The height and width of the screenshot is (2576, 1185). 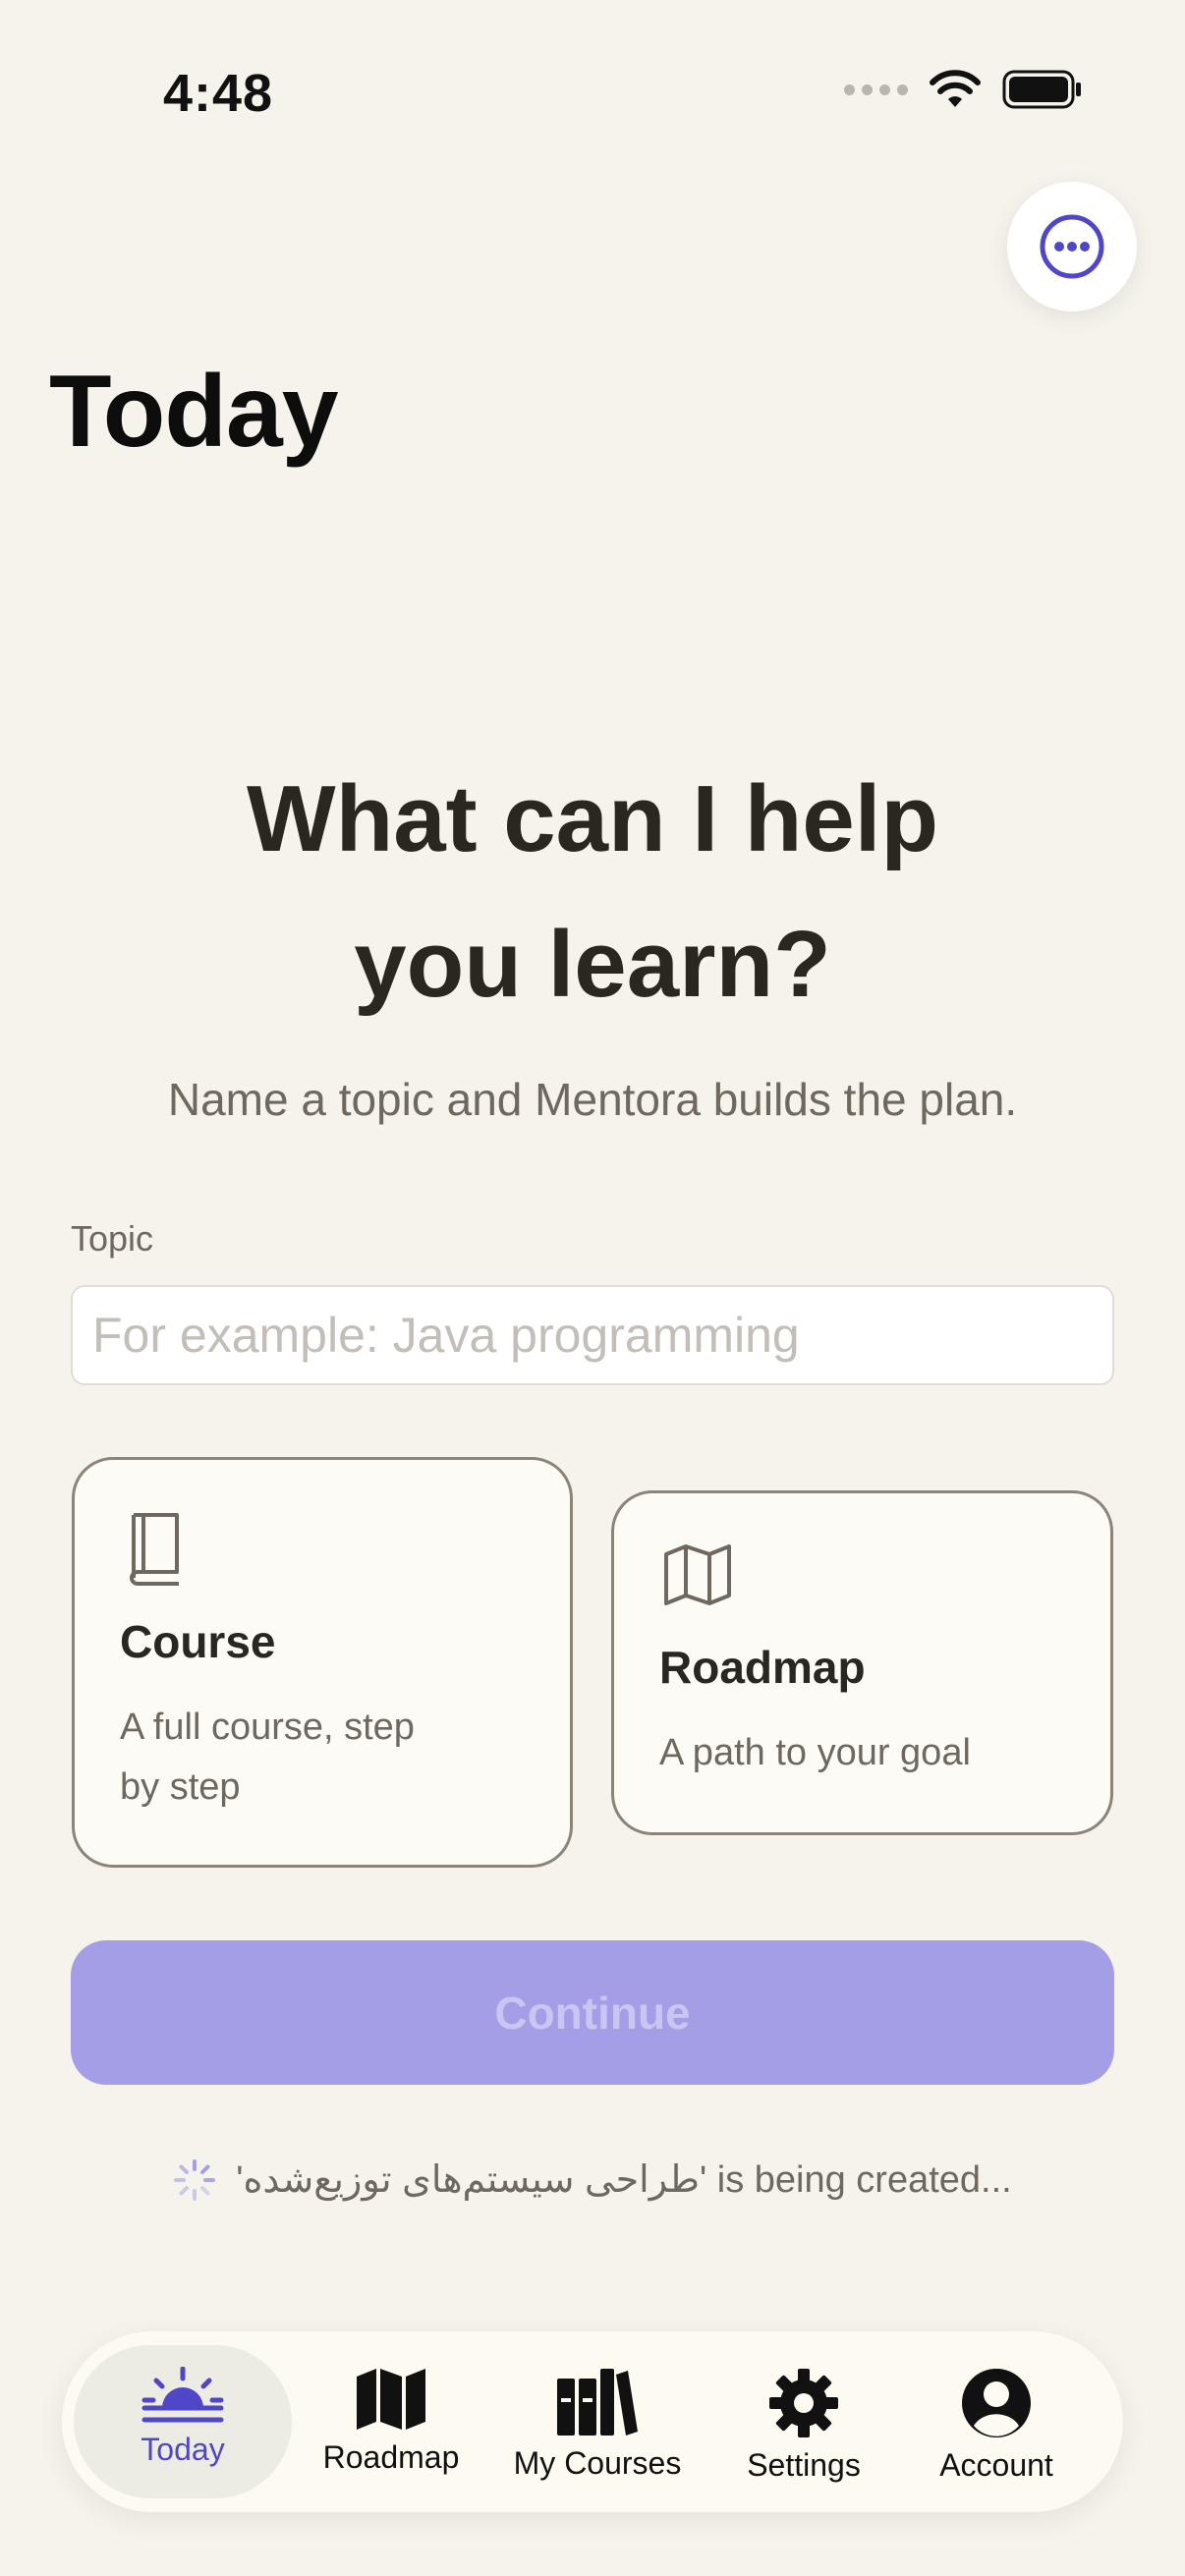 What do you see at coordinates (592, 892) in the screenshot?
I see `hero-heading: What can I help you learn?` at bounding box center [592, 892].